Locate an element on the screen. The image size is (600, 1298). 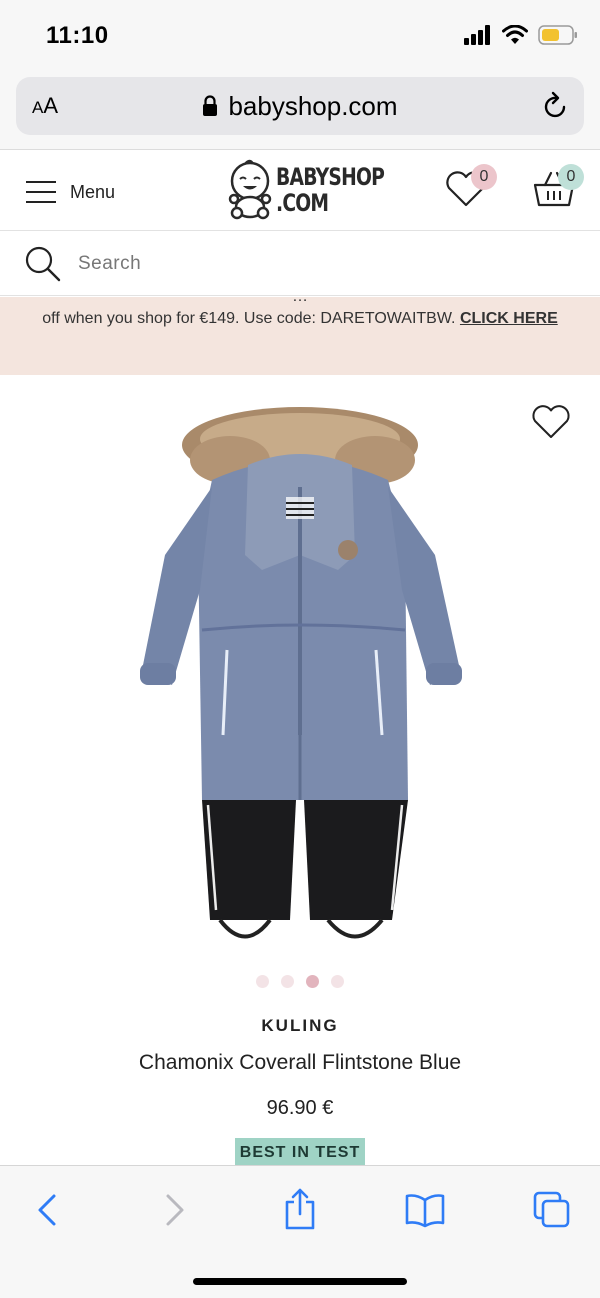
status-time: 11:10 is located at coordinates (77, 35).